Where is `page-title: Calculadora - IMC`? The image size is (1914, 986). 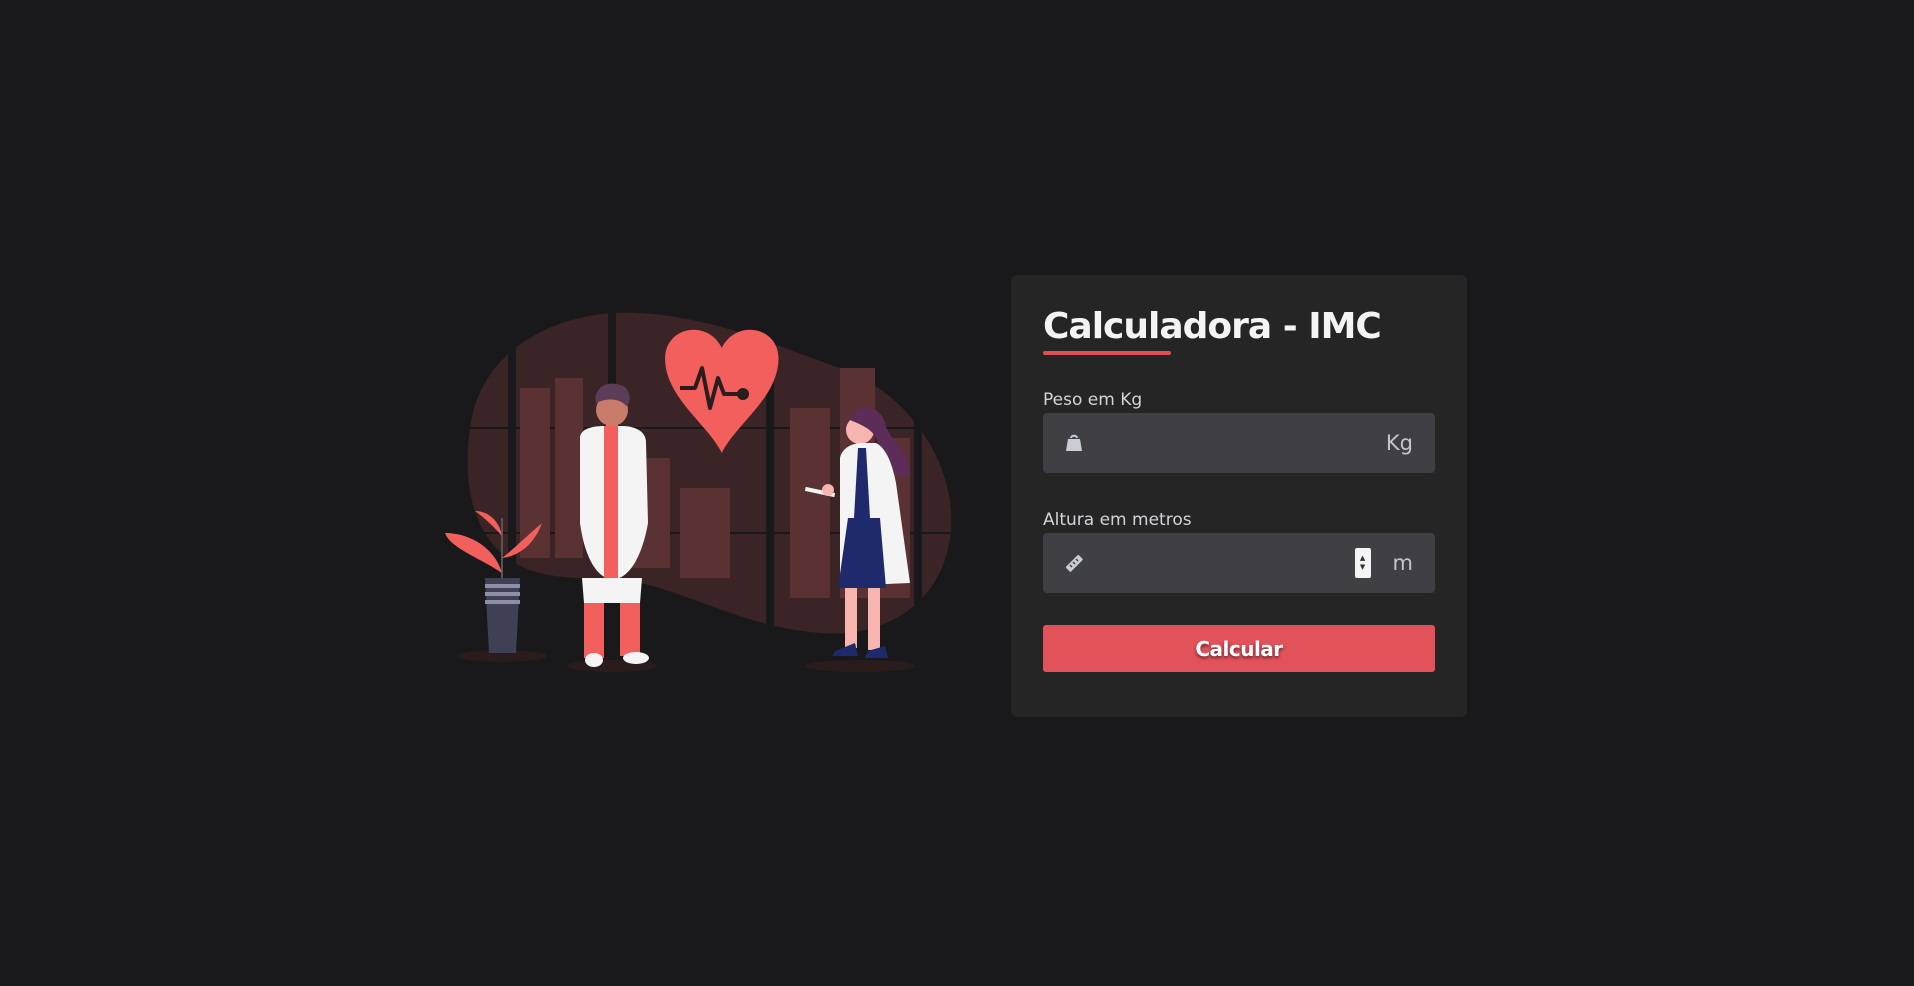 page-title: Calculadora - IMC is located at coordinates (1212, 326).